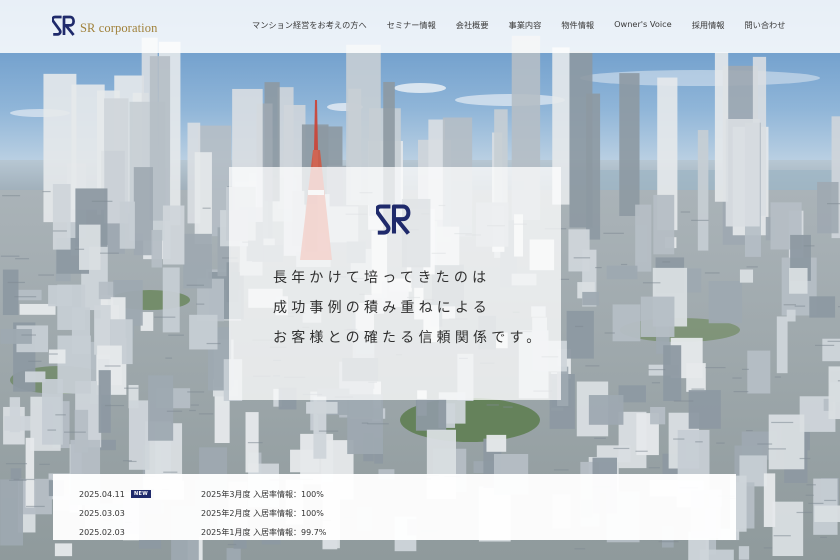 Image resolution: width=840 pixels, height=560 pixels. Describe the element at coordinates (409, 338) in the screenshot. I see `tagline-line: お客様との確たる信頼関係です。` at that location.